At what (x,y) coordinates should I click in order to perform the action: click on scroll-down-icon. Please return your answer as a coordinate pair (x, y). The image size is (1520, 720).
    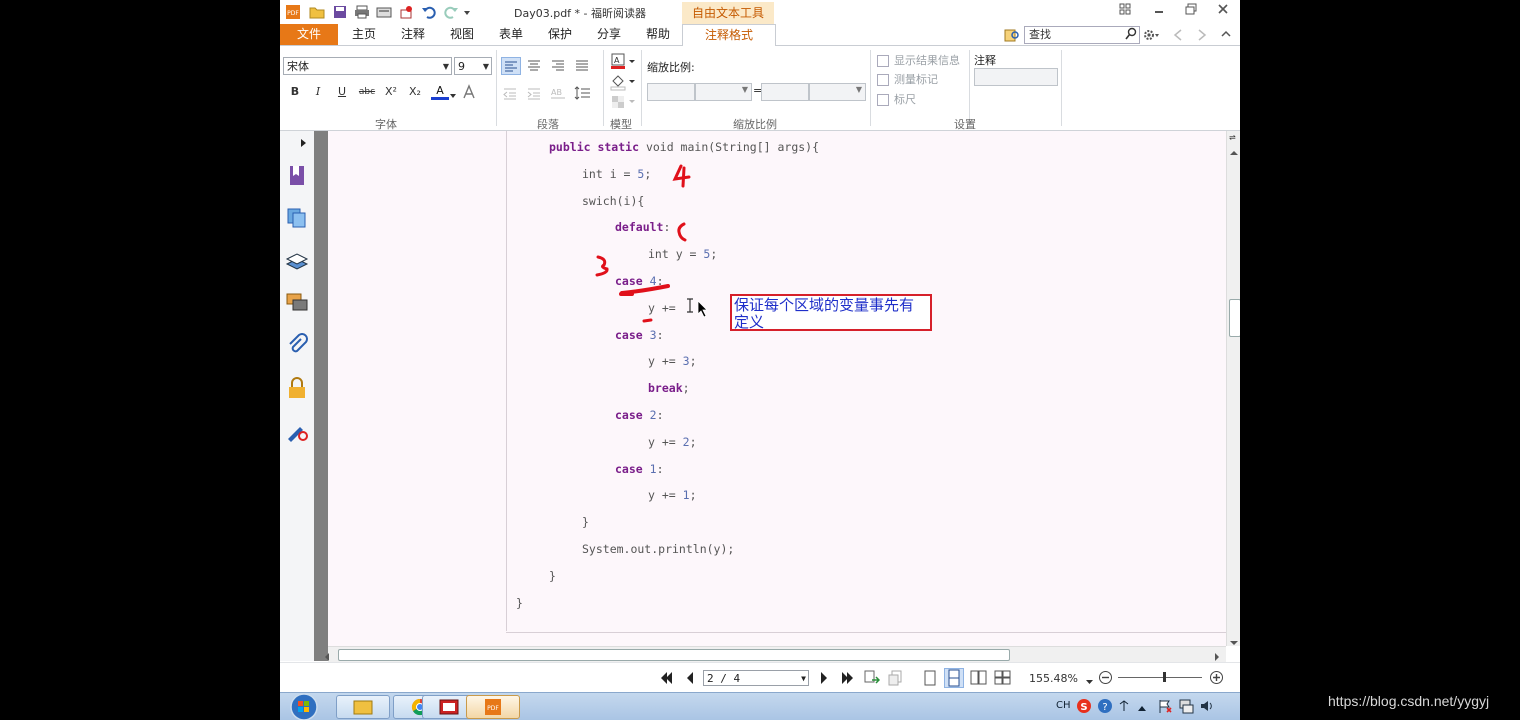
    Looking at the image, I should click on (1234, 642).